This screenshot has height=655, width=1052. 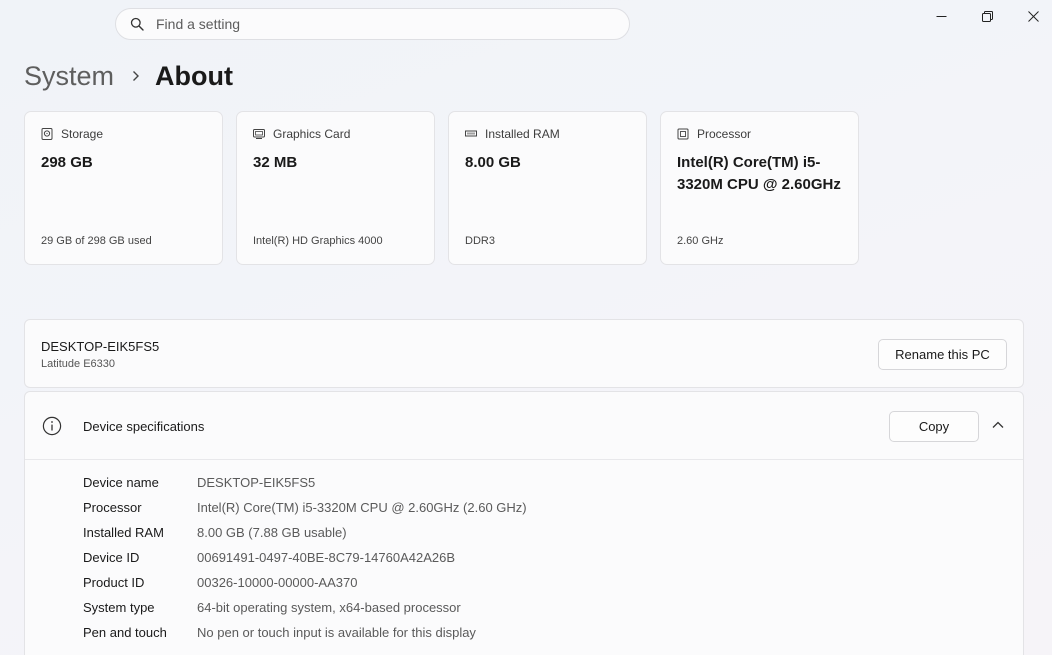 What do you see at coordinates (114, 582) in the screenshot?
I see `spec-key: Product ID` at bounding box center [114, 582].